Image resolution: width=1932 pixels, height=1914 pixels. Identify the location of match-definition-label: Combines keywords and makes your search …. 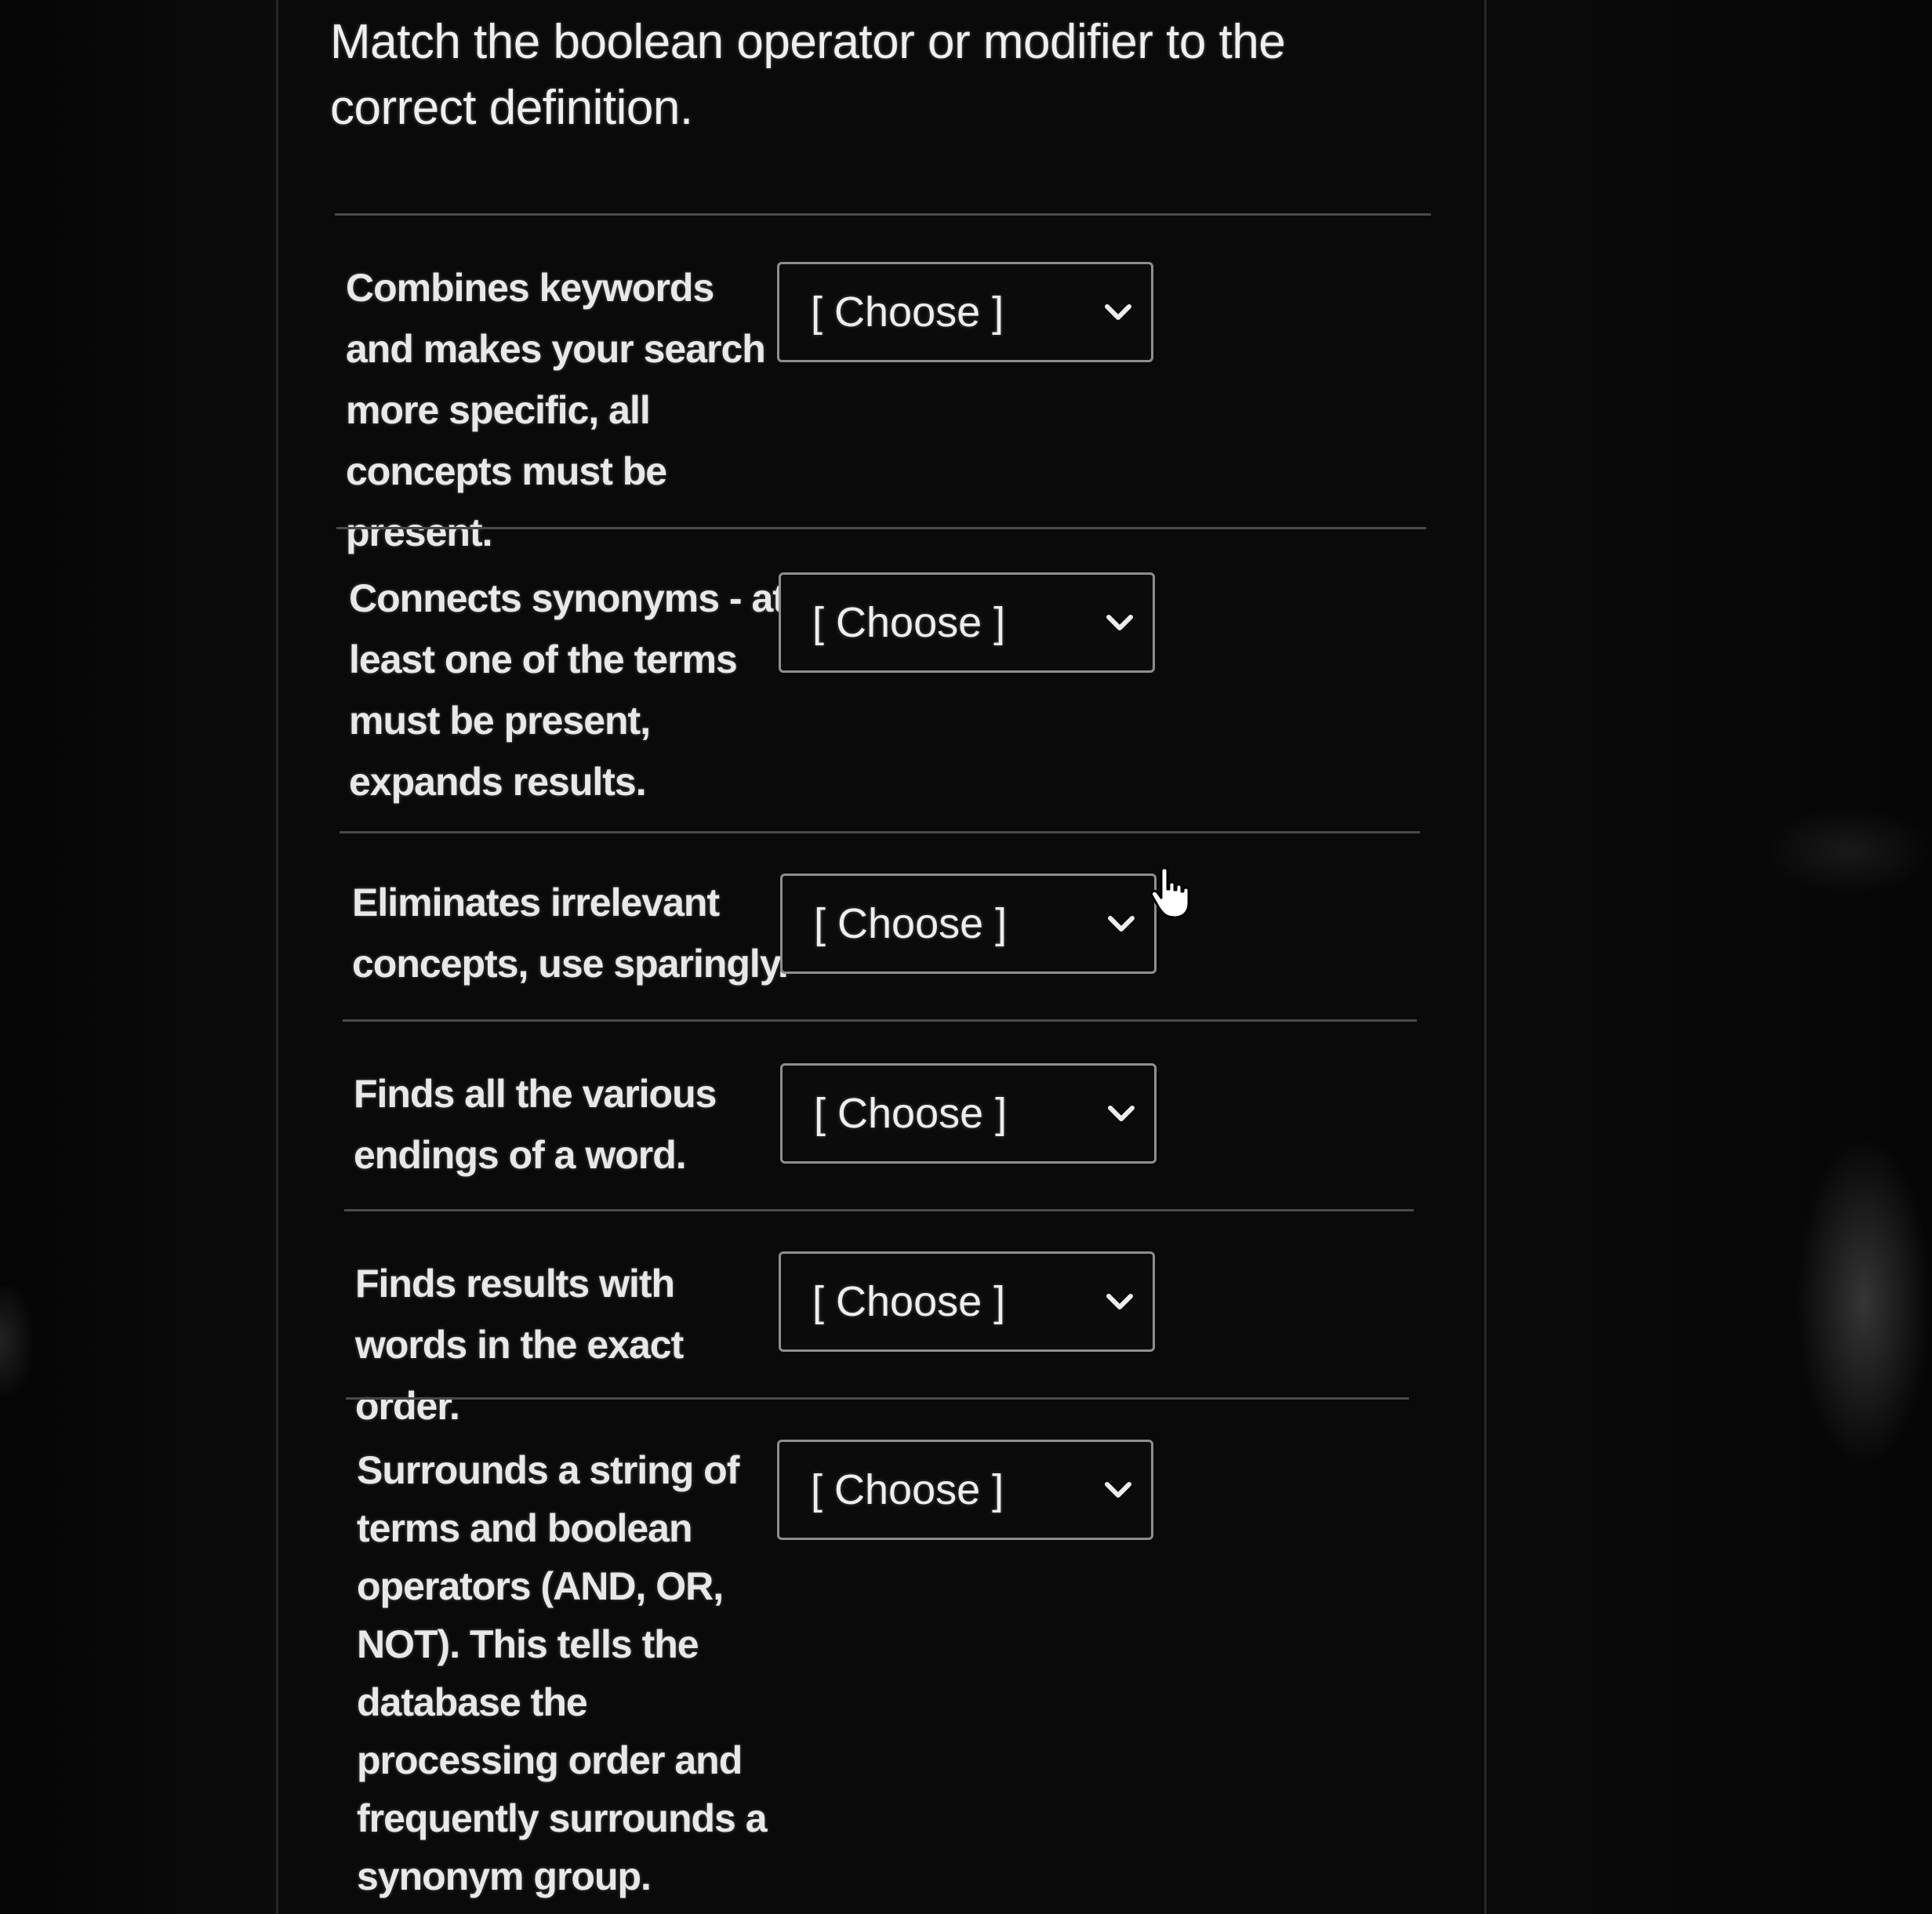
(556, 410).